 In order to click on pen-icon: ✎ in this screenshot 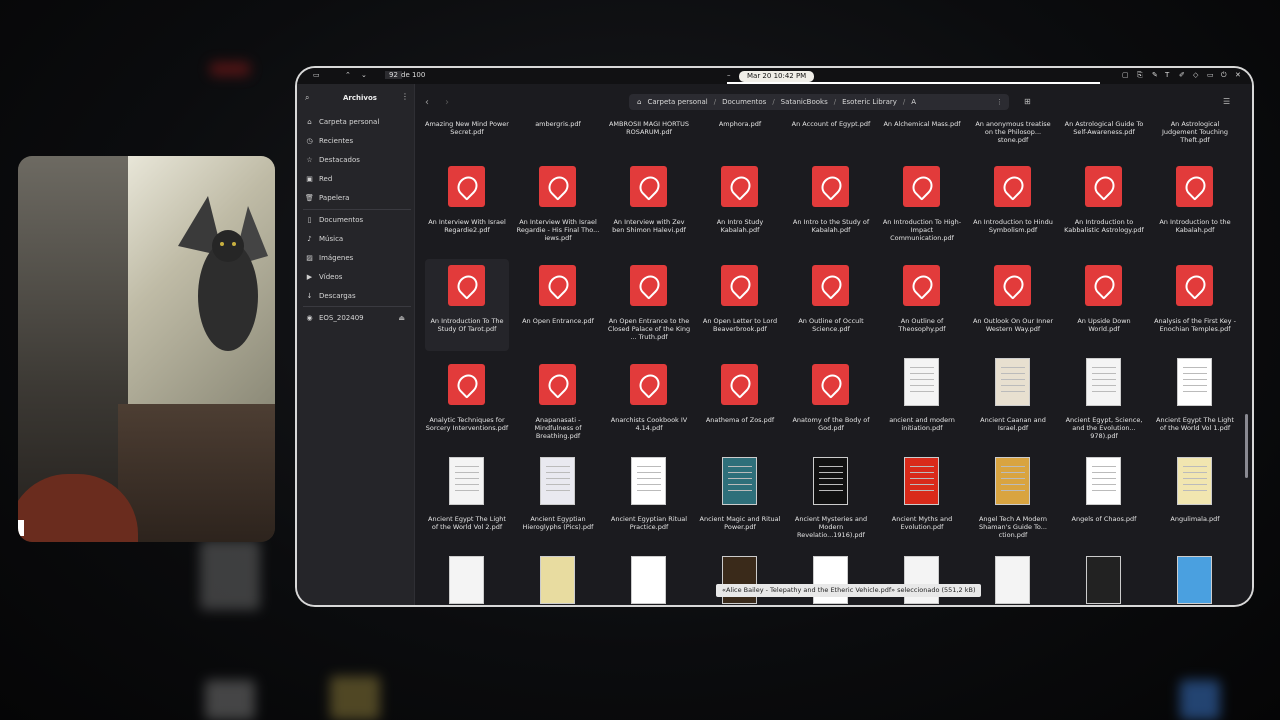, I will do `click(1155, 75)`.